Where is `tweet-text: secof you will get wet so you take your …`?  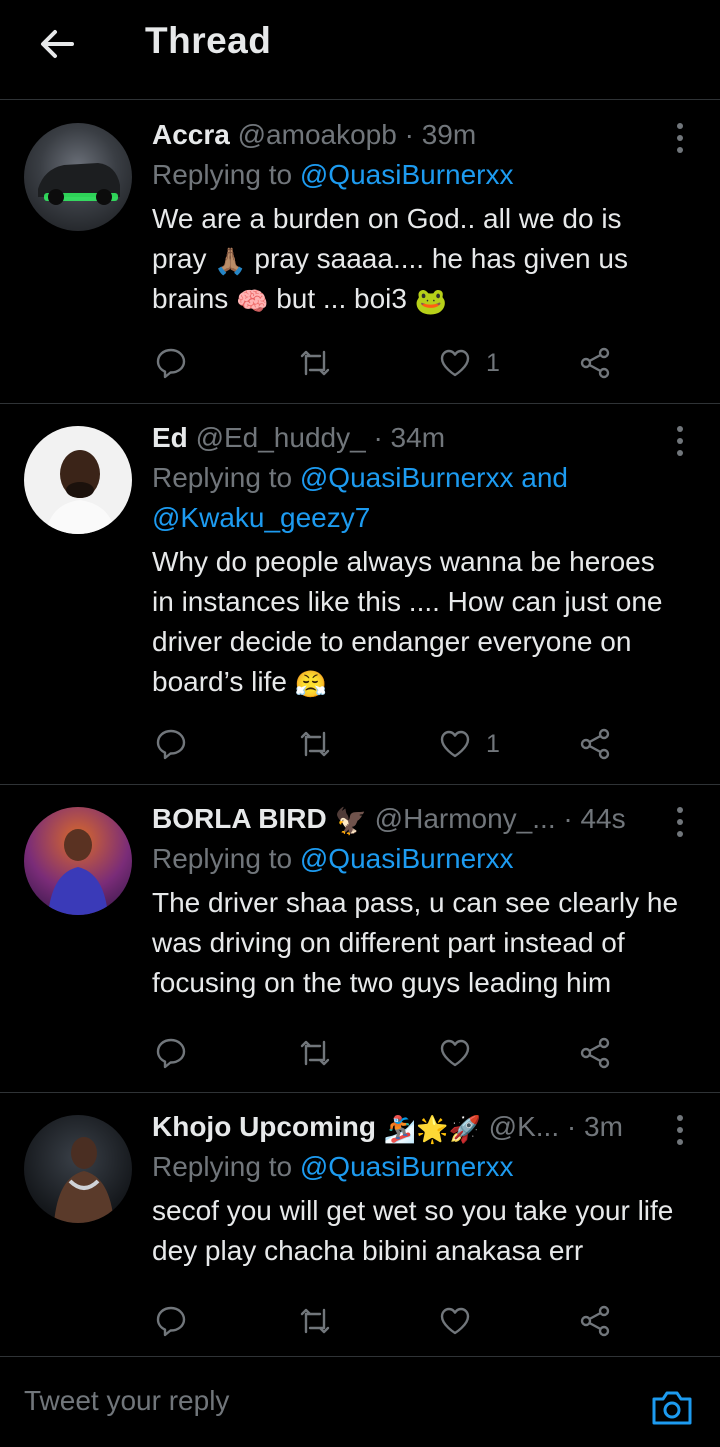
tweet-text: secof you will get wet so you take your … is located at coordinates (413, 1230).